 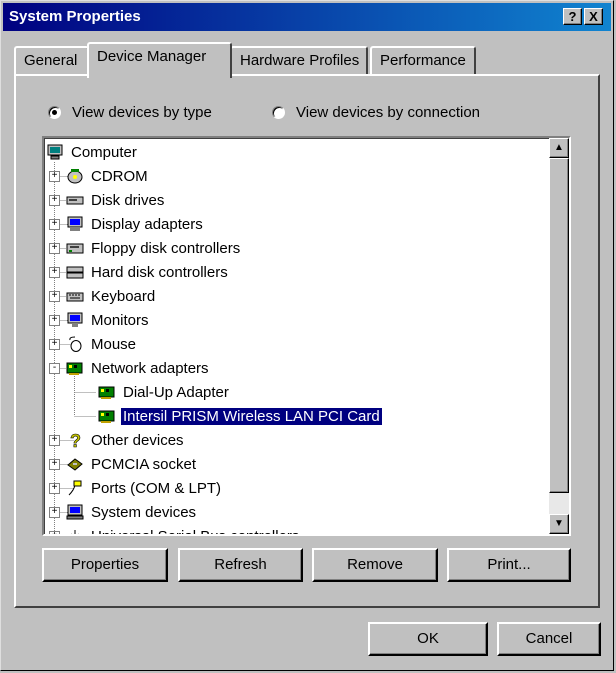 I want to click on radio-selected-dot, so click(x=54, y=112).